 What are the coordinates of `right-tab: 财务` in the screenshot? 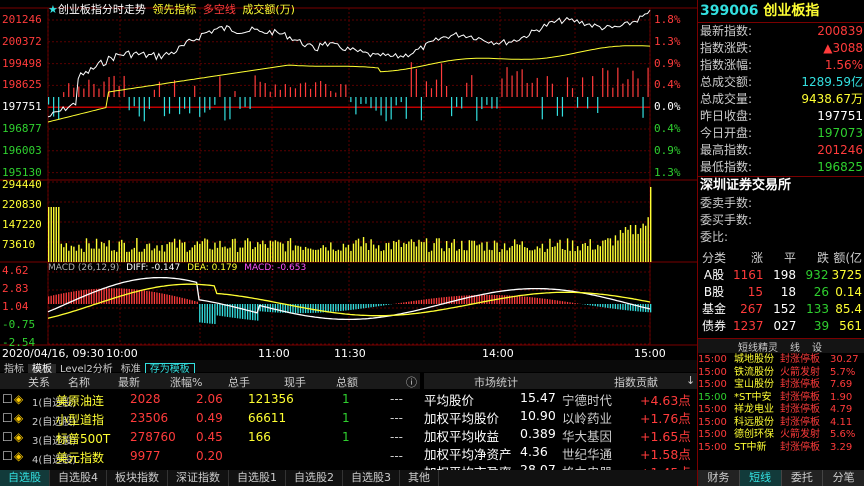 It's located at (719, 478).